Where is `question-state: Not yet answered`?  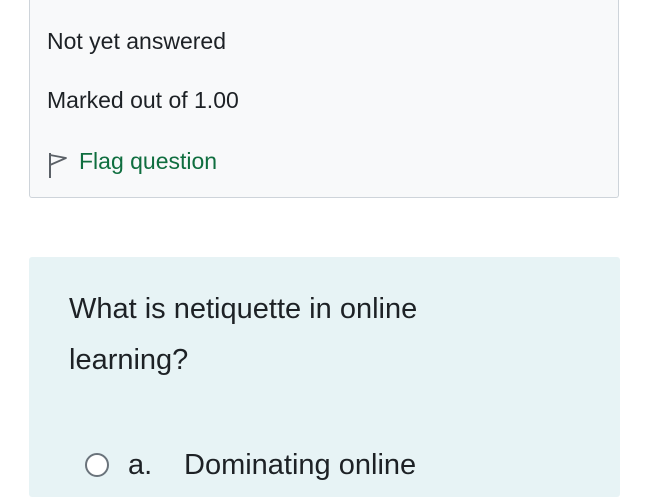
question-state: Not yet answered is located at coordinates (136, 41).